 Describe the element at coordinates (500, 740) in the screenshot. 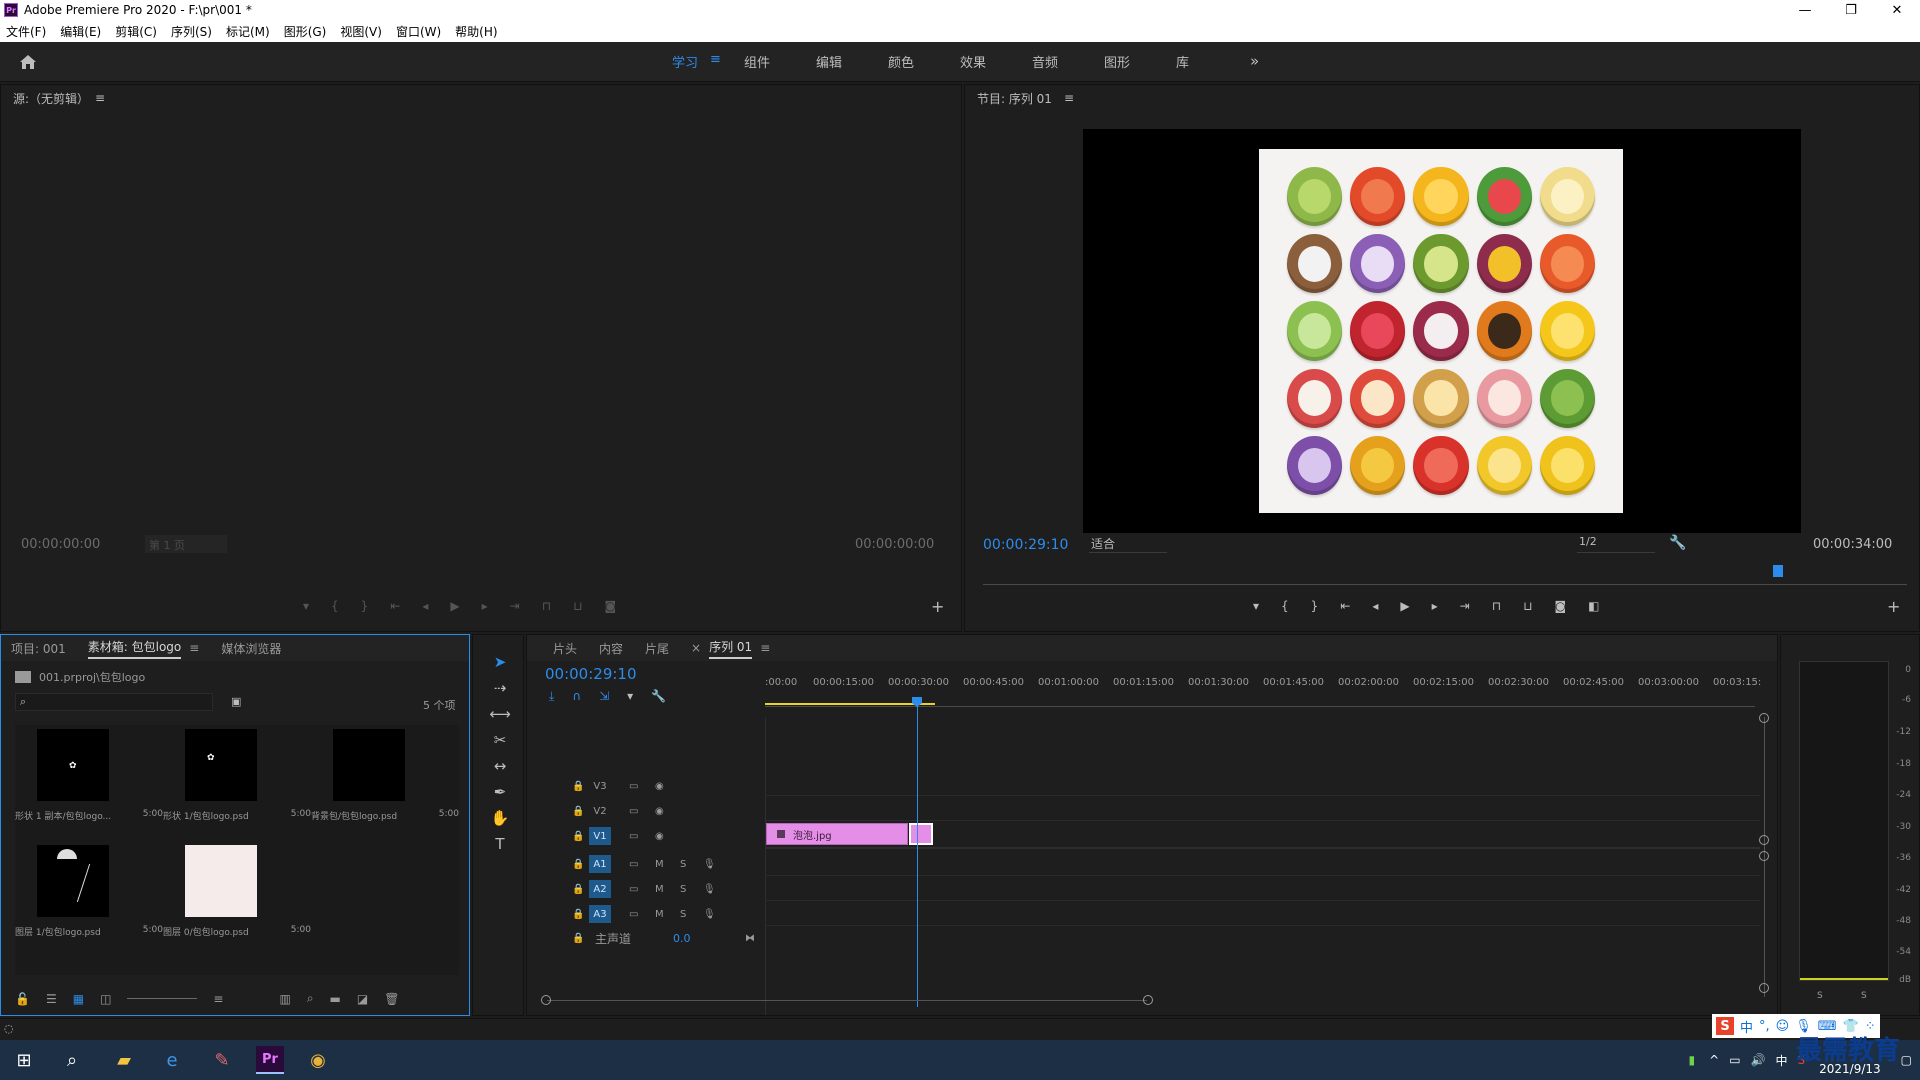

I see `razor-tool-icon: ✂` at that location.